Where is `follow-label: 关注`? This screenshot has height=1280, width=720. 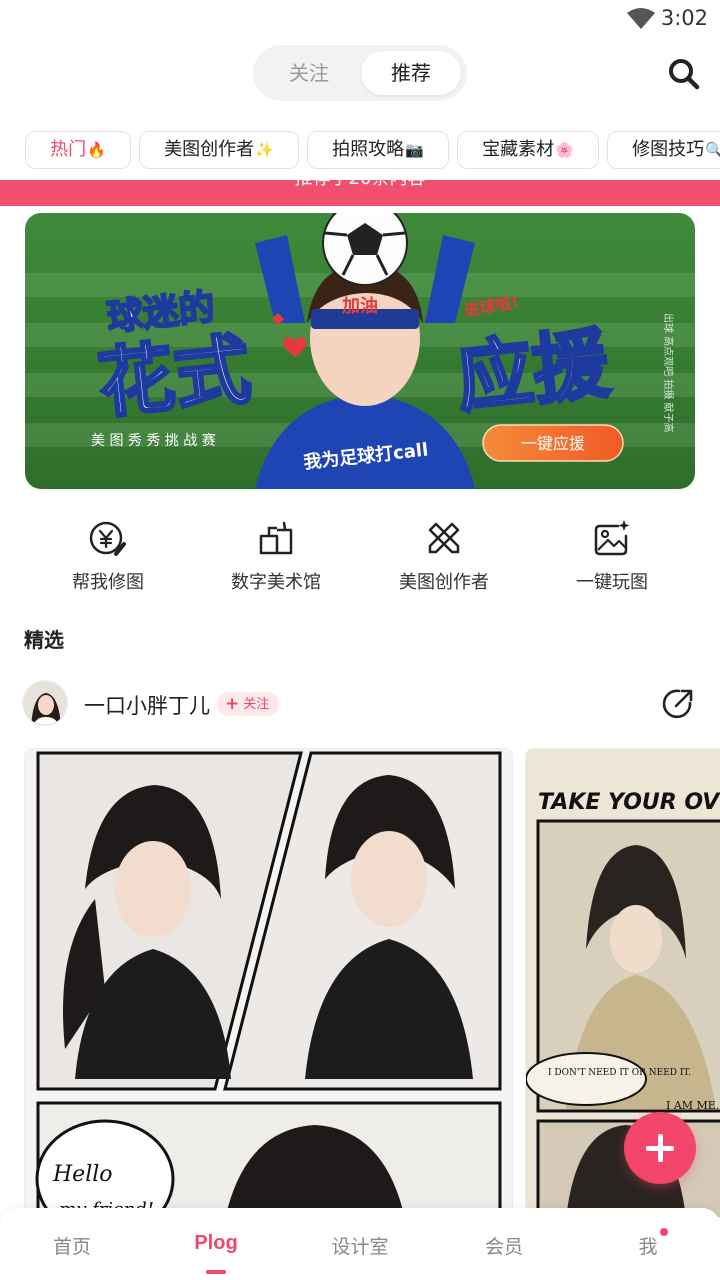 follow-label: 关注 is located at coordinates (256, 704).